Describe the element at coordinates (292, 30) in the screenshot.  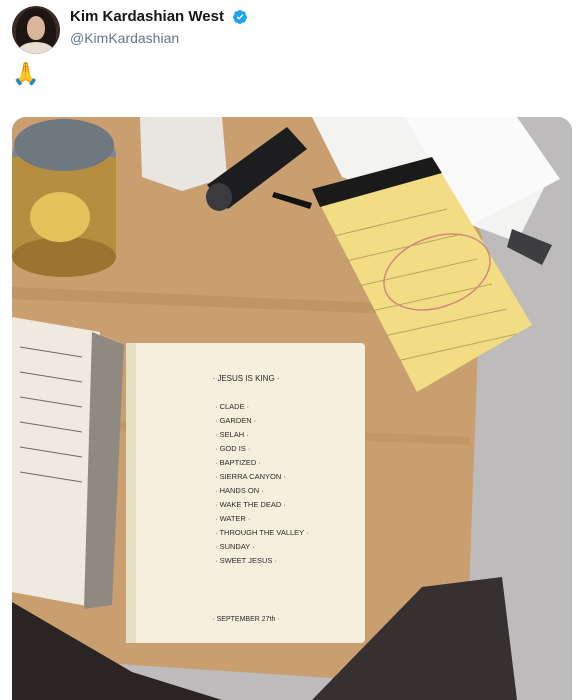
I see `tweet-header: Kim Kardashian West @KimKardashian` at that location.